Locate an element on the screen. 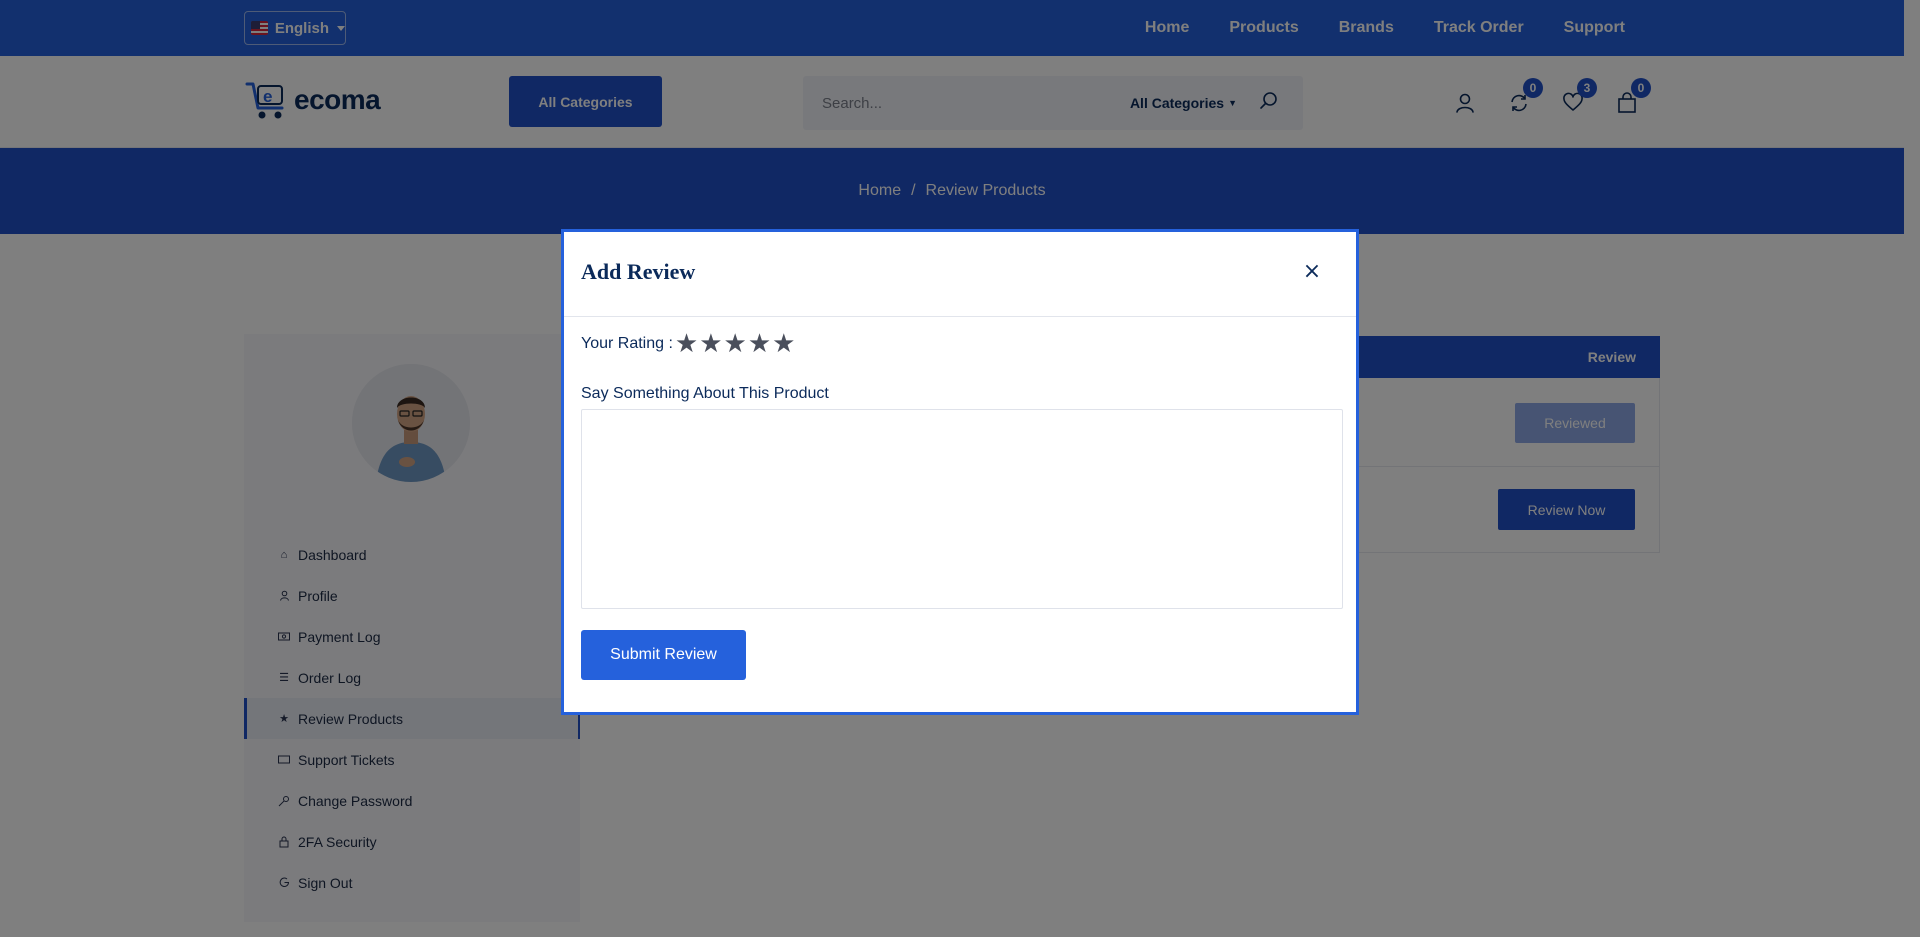  star-rating: ★ ★ ★ ★ ★ is located at coordinates (735, 344).